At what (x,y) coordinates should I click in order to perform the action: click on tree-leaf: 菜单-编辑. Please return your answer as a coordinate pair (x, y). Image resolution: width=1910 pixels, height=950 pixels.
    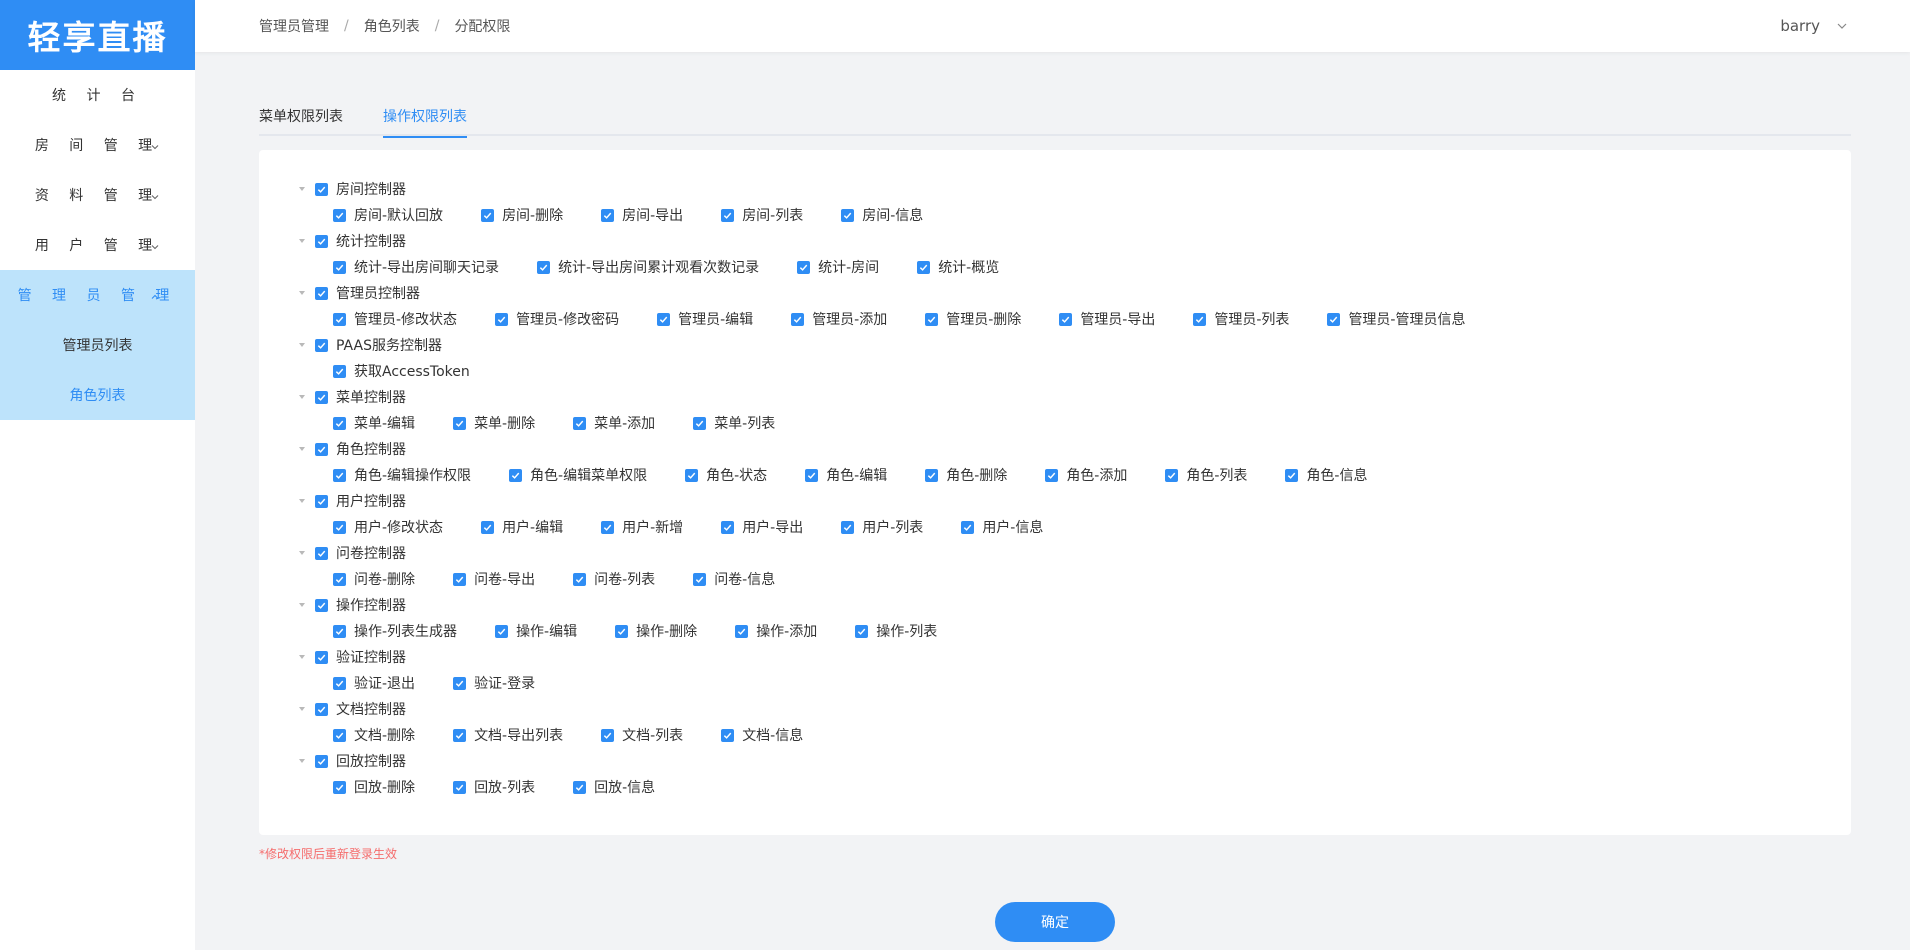
    Looking at the image, I should click on (374, 423).